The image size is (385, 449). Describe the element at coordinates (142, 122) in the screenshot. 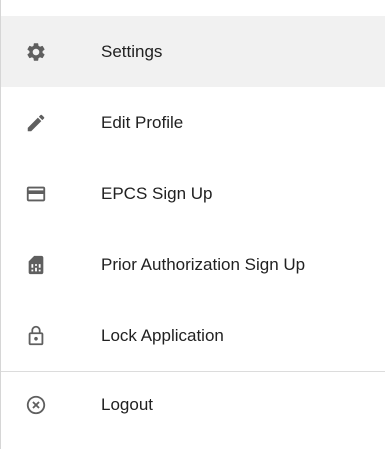

I see `menu-item-label: Edit Profile` at that location.